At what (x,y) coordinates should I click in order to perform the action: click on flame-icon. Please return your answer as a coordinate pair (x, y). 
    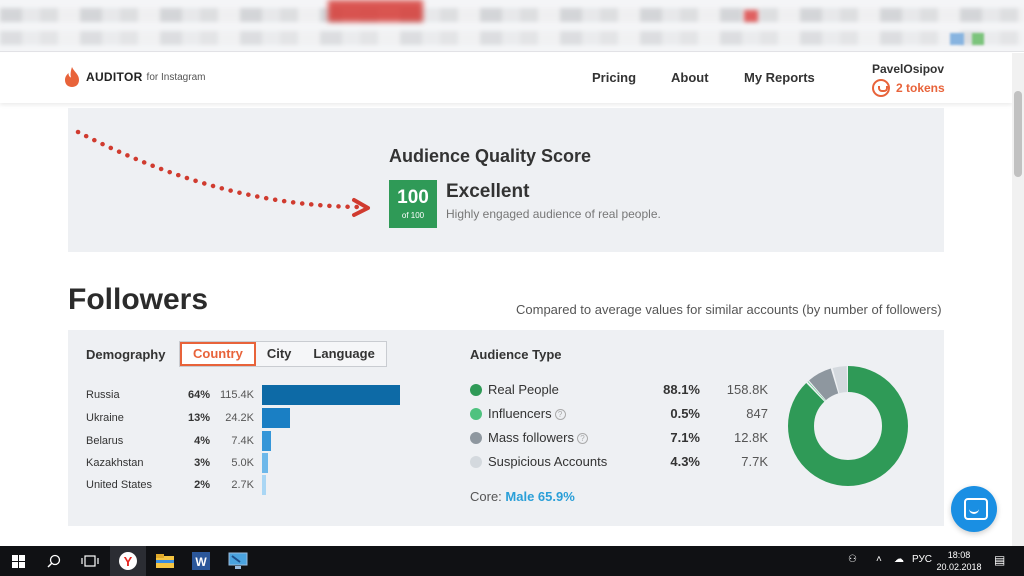
    Looking at the image, I should click on (72, 77).